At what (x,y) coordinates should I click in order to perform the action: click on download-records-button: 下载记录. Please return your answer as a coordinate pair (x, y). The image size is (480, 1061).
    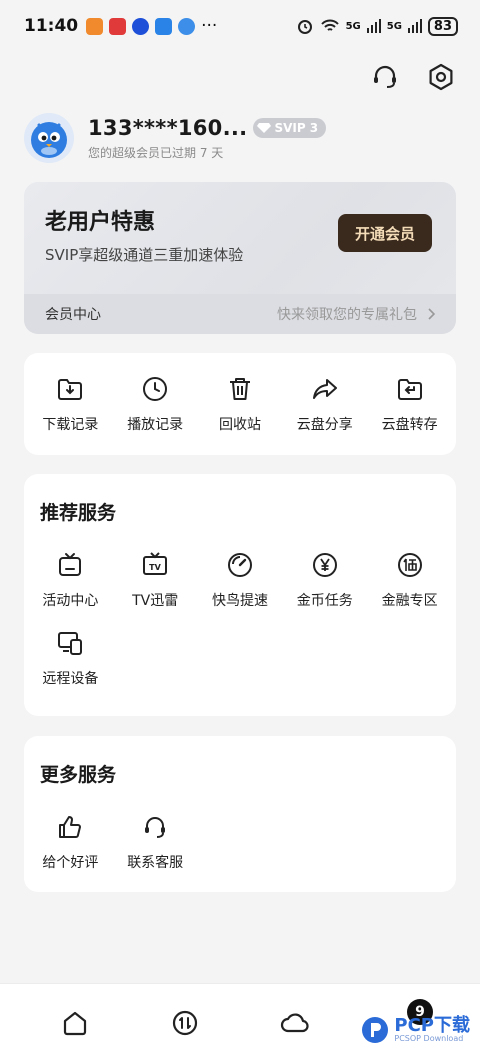
    Looking at the image, I should click on (70, 404).